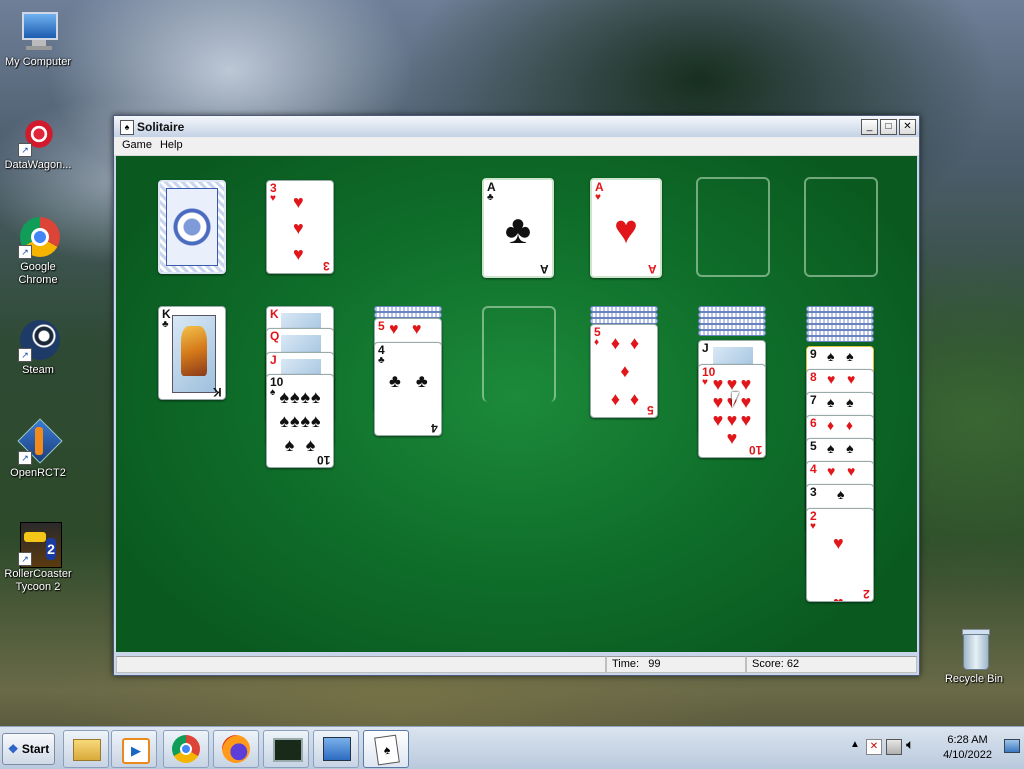  What do you see at coordinates (38, 62) in the screenshot?
I see `desktop-icon-label: My Computer` at bounding box center [38, 62].